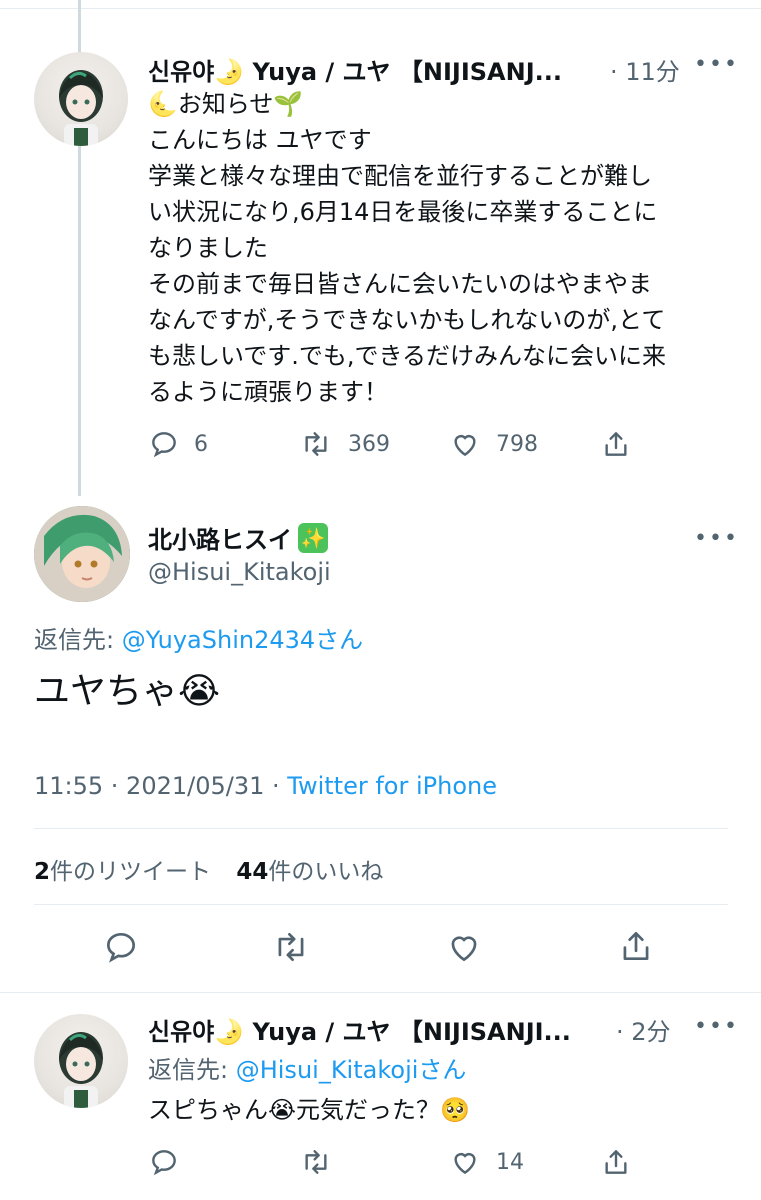 This screenshot has height=1200, width=761. What do you see at coordinates (442, 1070) in the screenshot?
I see `tweet3-reply-suffix: さん` at bounding box center [442, 1070].